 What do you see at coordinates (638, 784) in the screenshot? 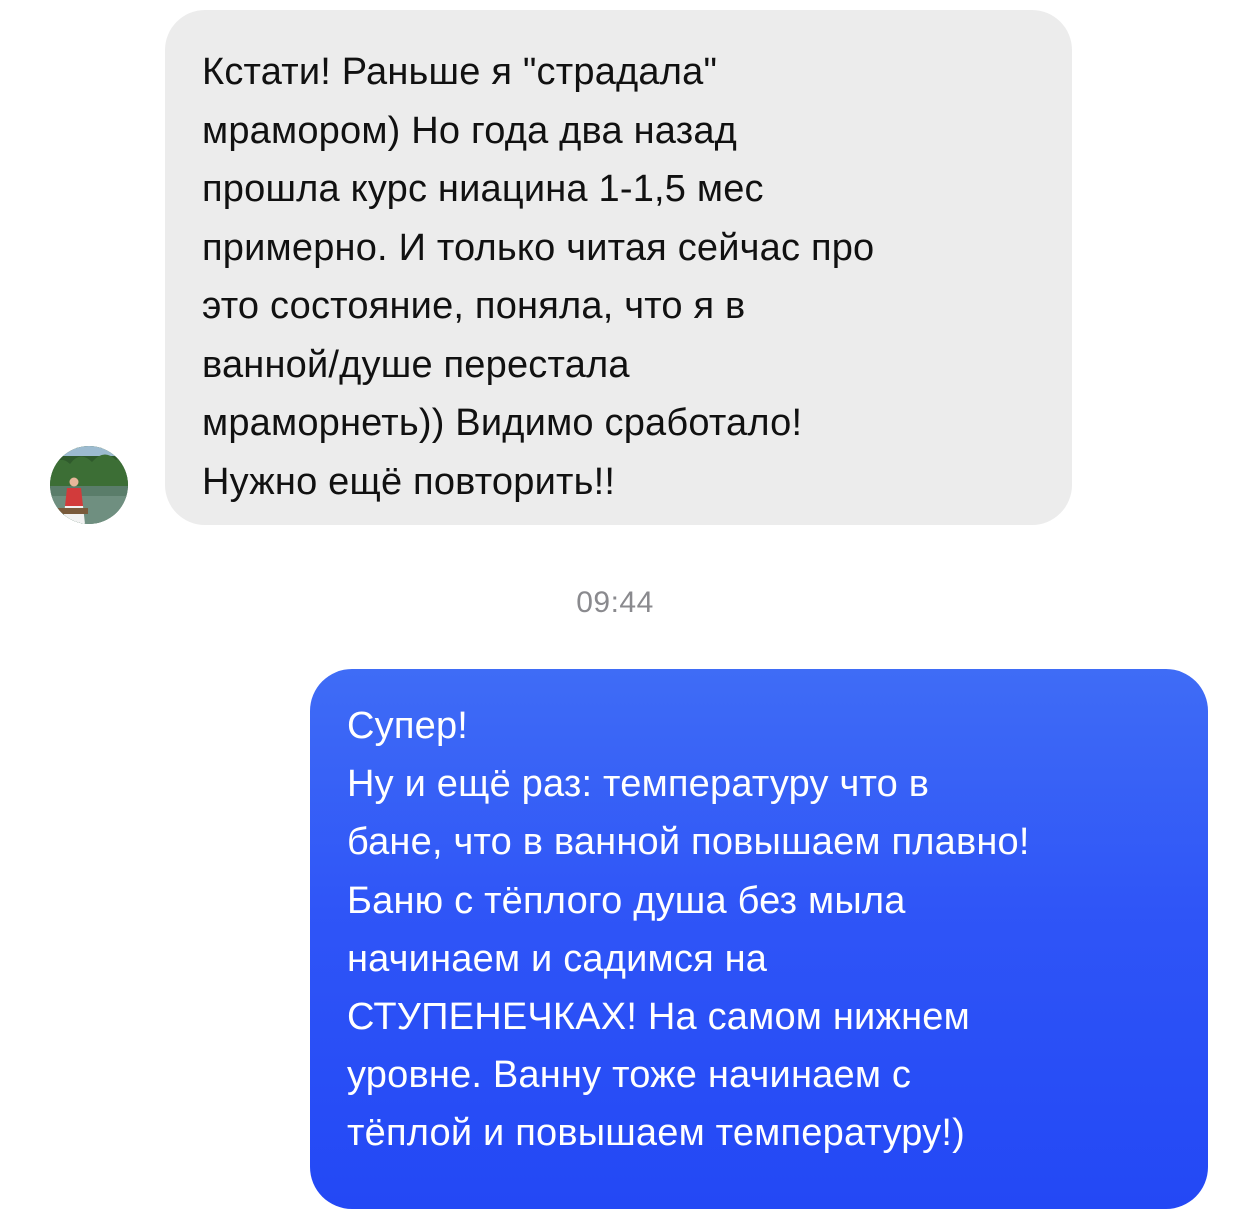
I see `message-line: Ну и ещё раз: температуру что в` at bounding box center [638, 784].